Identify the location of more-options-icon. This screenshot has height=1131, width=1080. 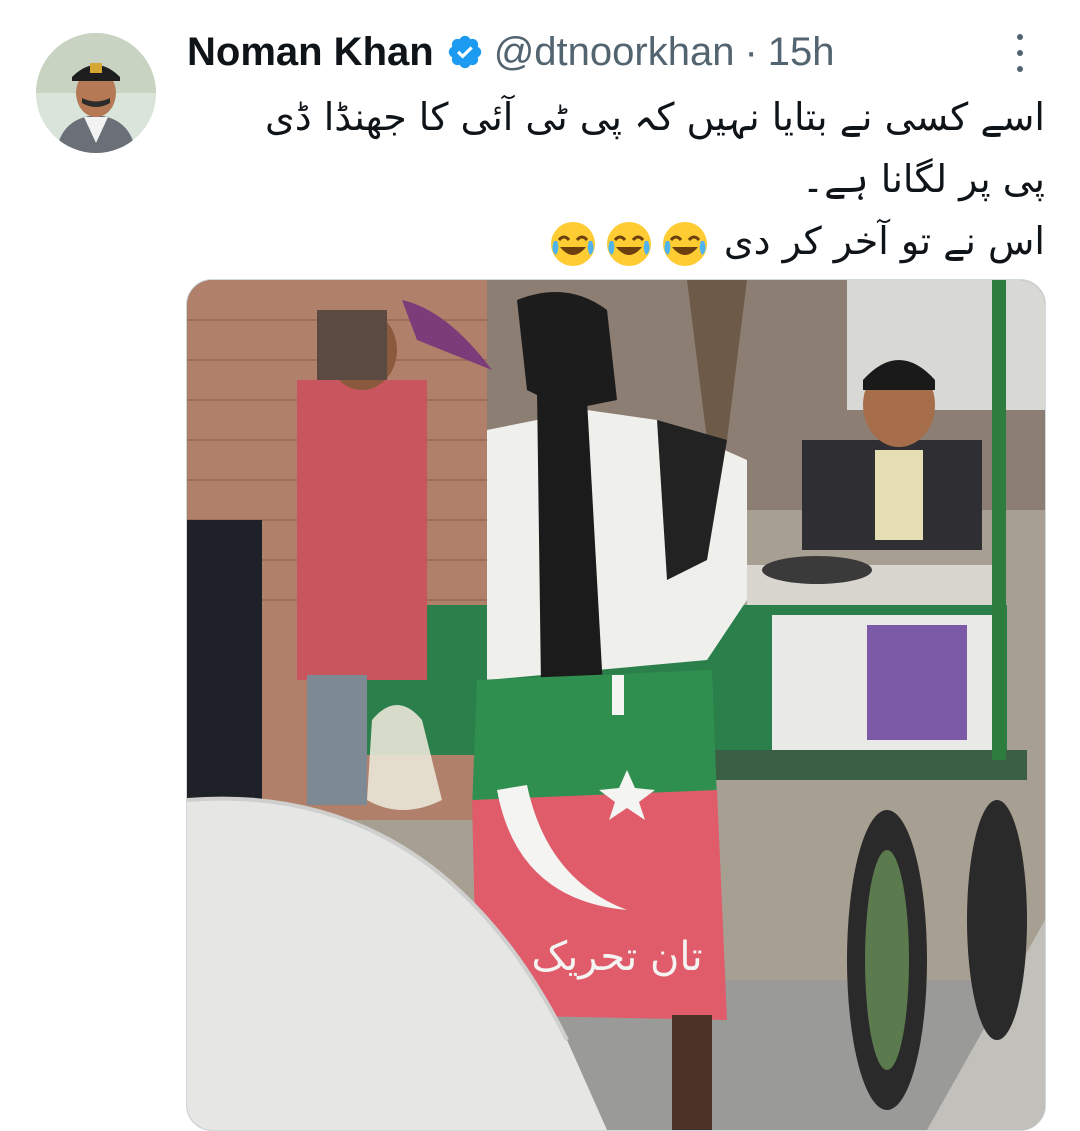
(1020, 53).